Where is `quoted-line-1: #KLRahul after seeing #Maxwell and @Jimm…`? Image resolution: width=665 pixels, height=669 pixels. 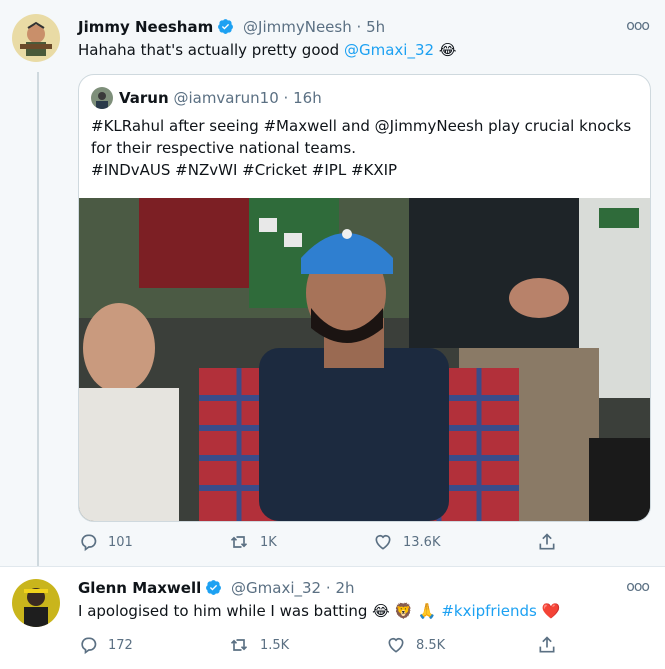 quoted-line-1: #KLRahul after seeing #Maxwell and @Jimm… is located at coordinates (361, 126).